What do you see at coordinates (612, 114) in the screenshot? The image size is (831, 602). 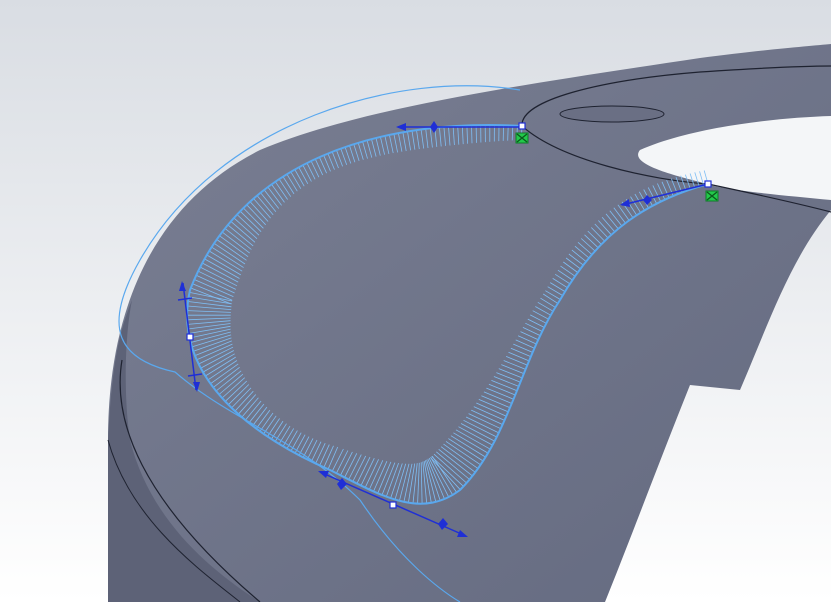 I see `small-slot-hole` at bounding box center [612, 114].